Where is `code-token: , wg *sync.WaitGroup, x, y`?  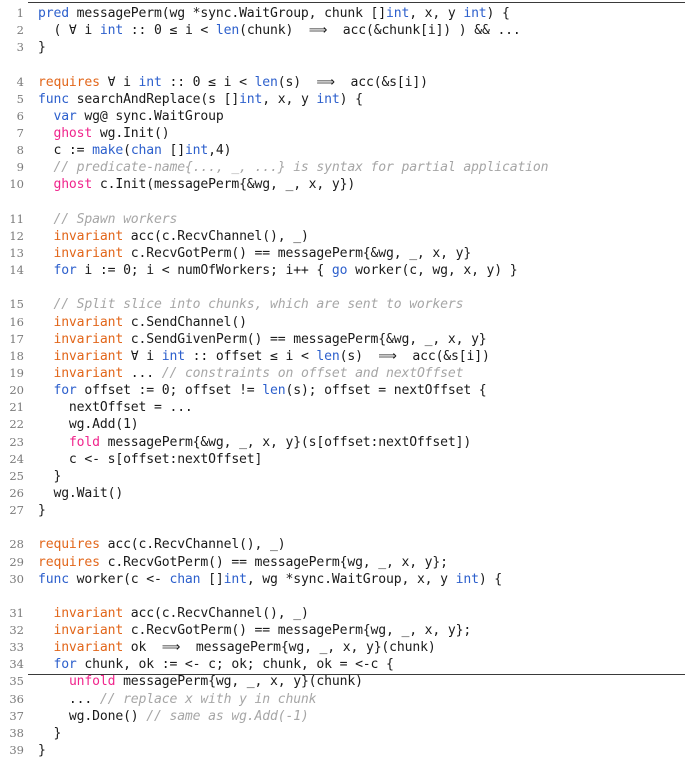 code-token: , wg *sync.WaitGroup, x, y is located at coordinates (351, 579).